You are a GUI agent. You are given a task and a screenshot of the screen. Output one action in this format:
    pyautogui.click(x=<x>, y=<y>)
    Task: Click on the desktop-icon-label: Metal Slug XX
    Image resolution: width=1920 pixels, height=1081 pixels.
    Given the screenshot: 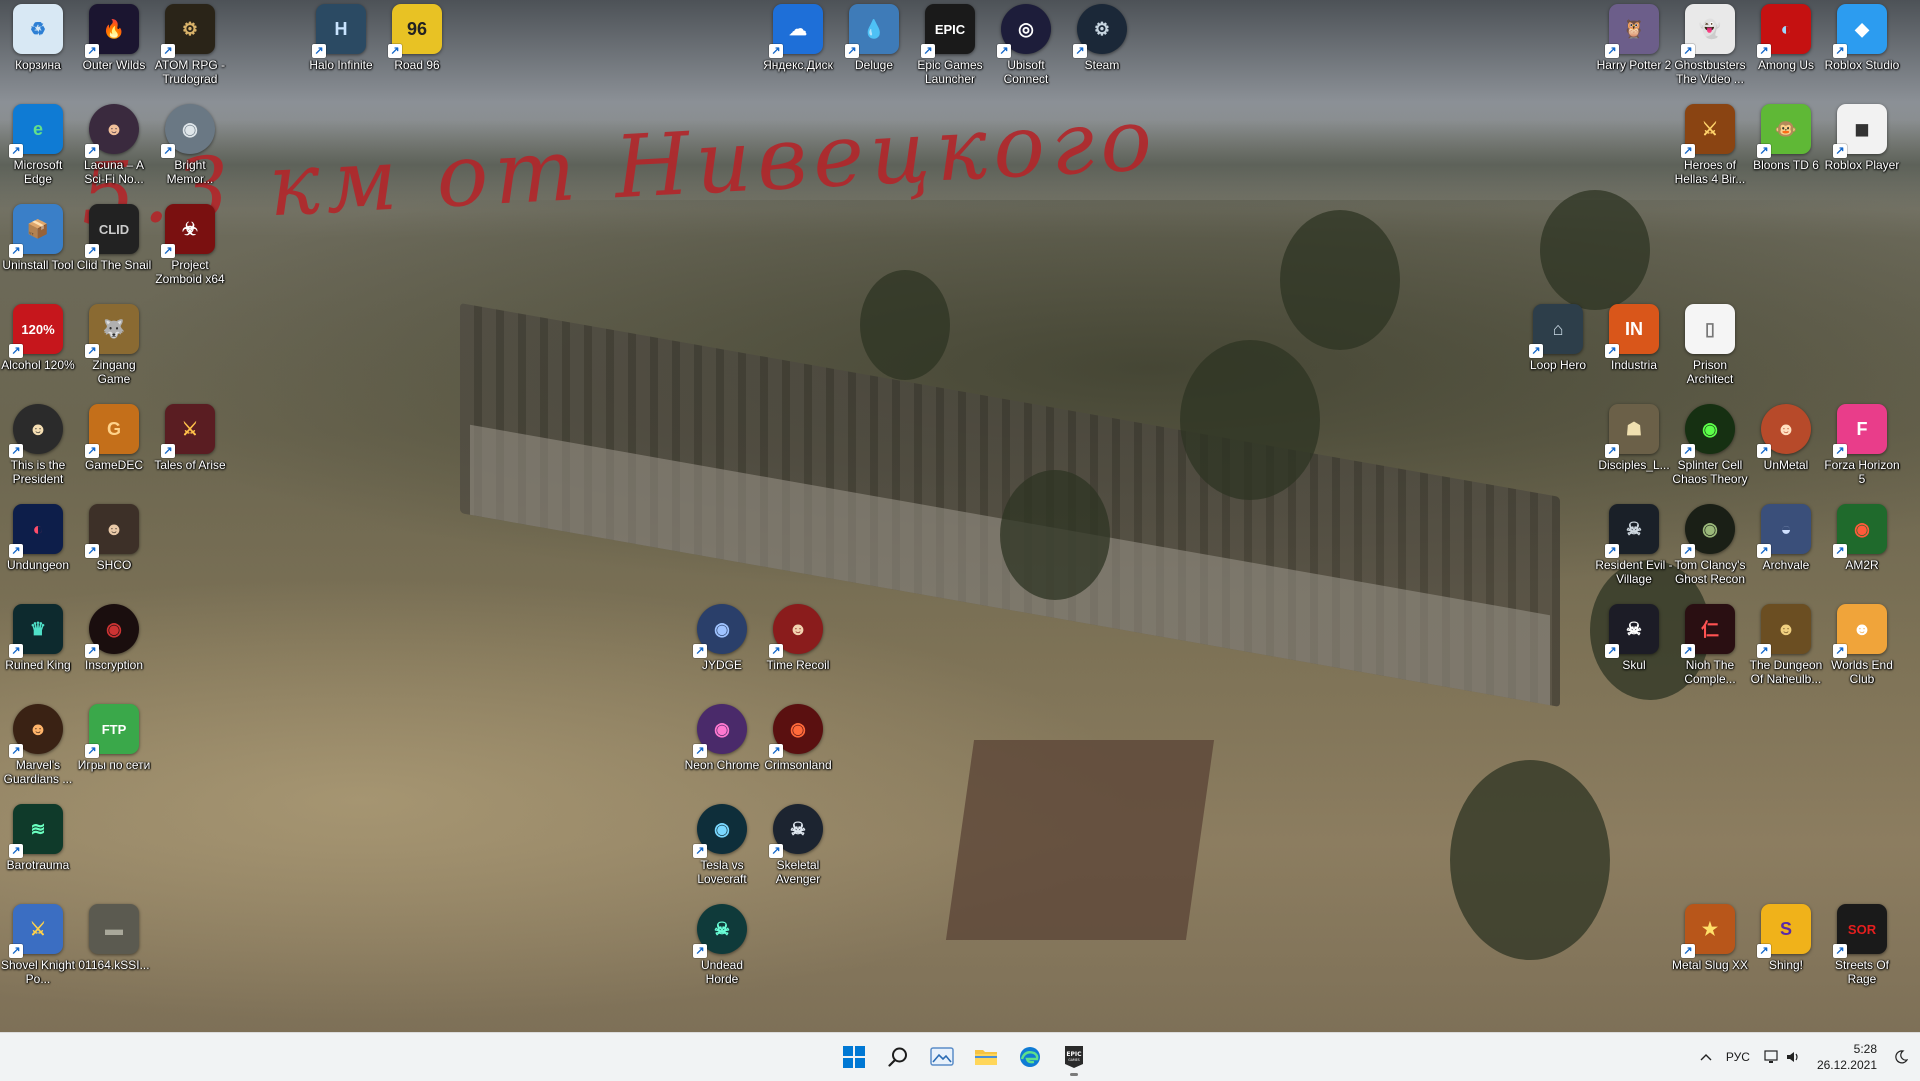 What is the action you would take?
    pyautogui.click(x=1710, y=965)
    